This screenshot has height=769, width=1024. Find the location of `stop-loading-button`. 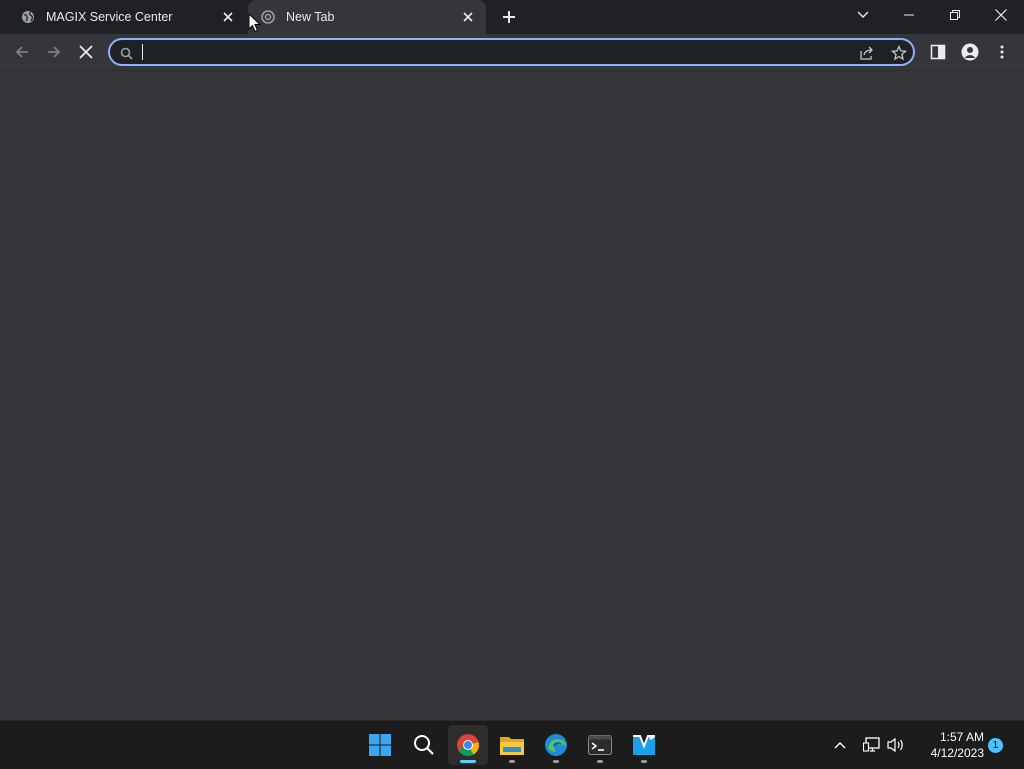

stop-loading-button is located at coordinates (86, 52).